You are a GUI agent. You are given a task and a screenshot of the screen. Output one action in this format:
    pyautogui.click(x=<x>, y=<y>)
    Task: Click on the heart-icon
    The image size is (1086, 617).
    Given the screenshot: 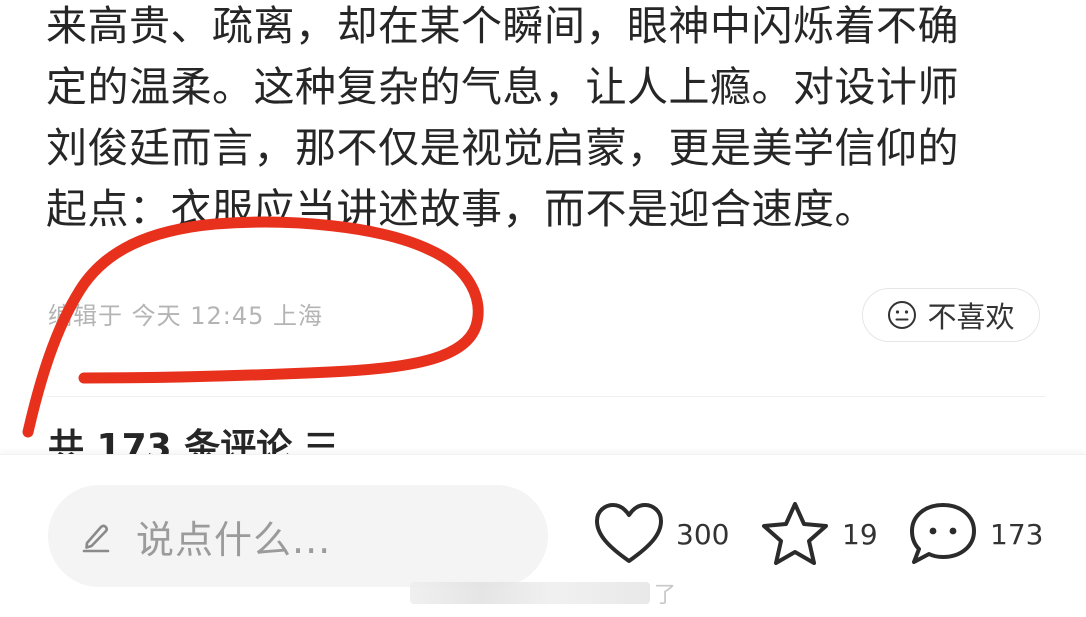 What is the action you would take?
    pyautogui.click(x=629, y=533)
    